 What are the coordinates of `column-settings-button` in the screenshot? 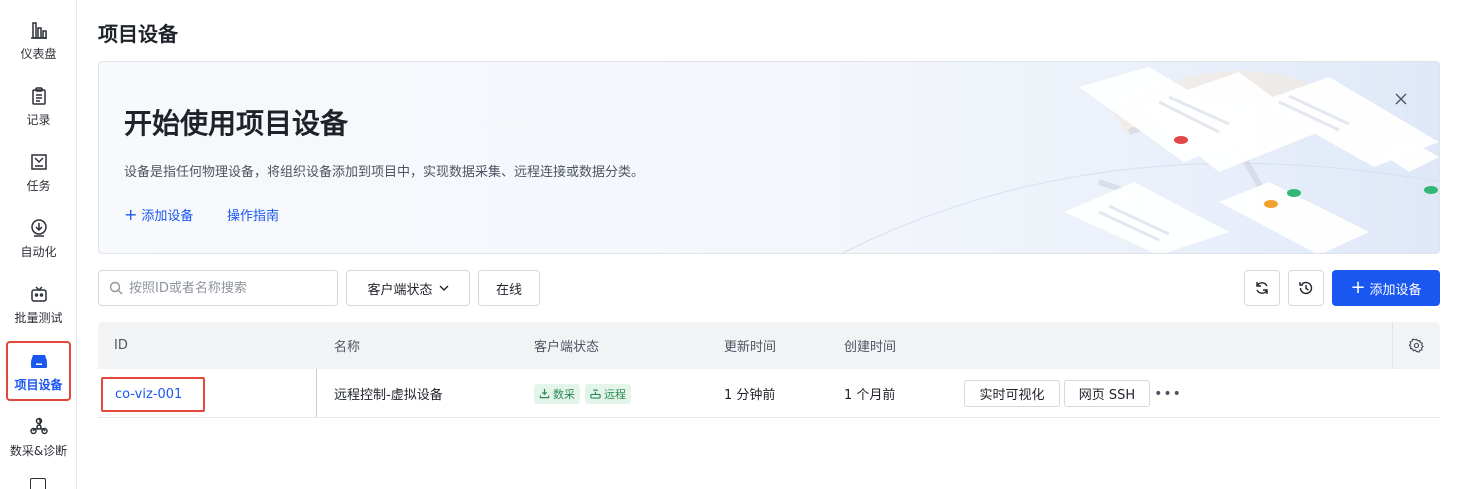 It's located at (1416, 345).